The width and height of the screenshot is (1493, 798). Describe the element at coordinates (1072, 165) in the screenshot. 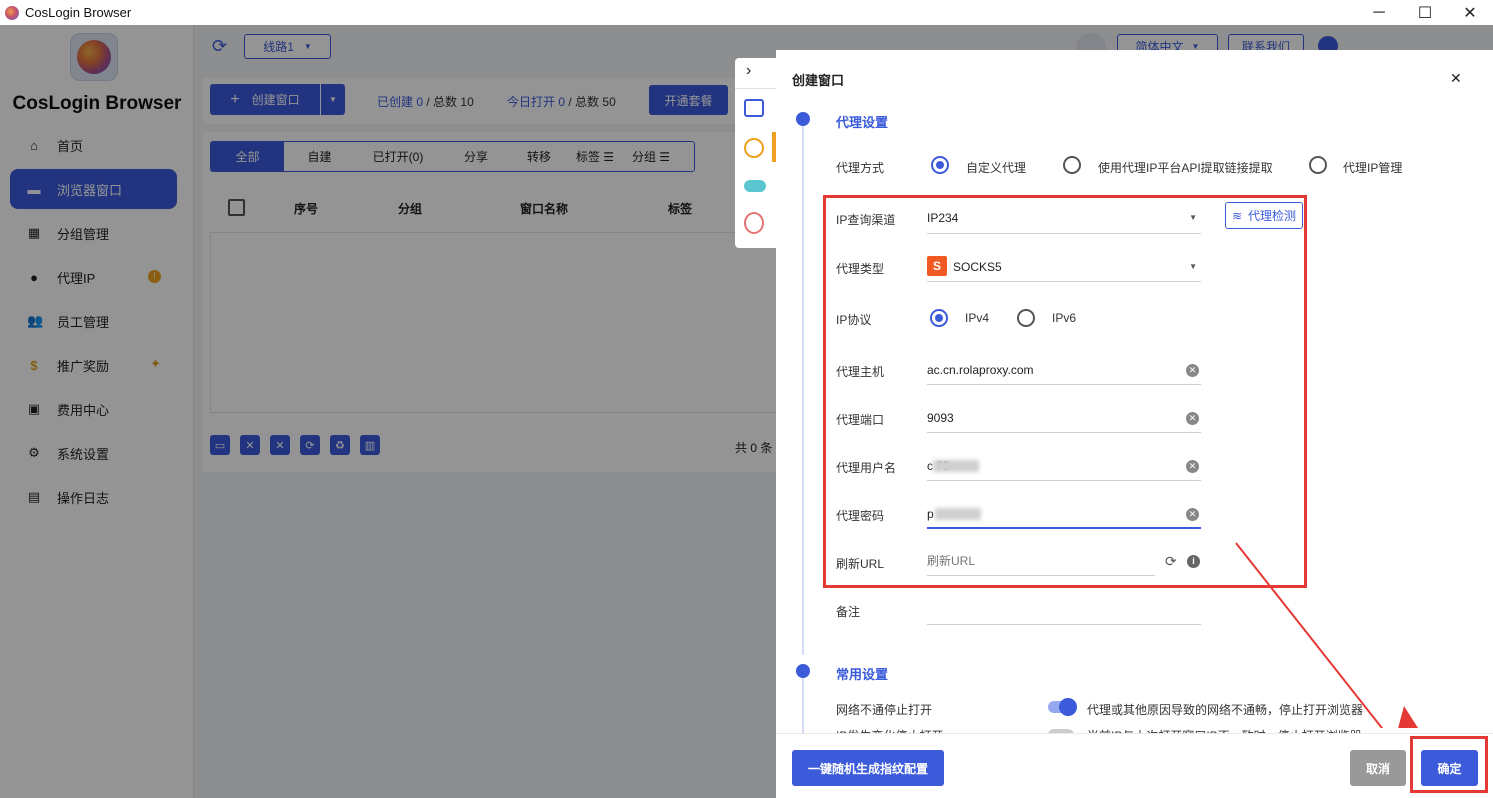

I see `proxy-mode-api-radio` at that location.